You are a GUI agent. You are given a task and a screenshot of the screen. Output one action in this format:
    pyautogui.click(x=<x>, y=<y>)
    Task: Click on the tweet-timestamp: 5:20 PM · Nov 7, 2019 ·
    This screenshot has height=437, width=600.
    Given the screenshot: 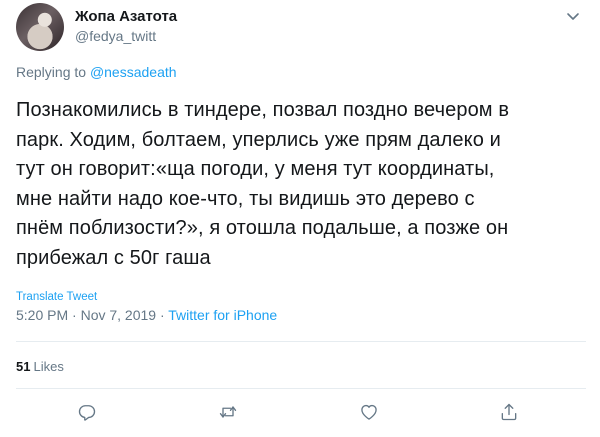 What is the action you would take?
    pyautogui.click(x=92, y=315)
    